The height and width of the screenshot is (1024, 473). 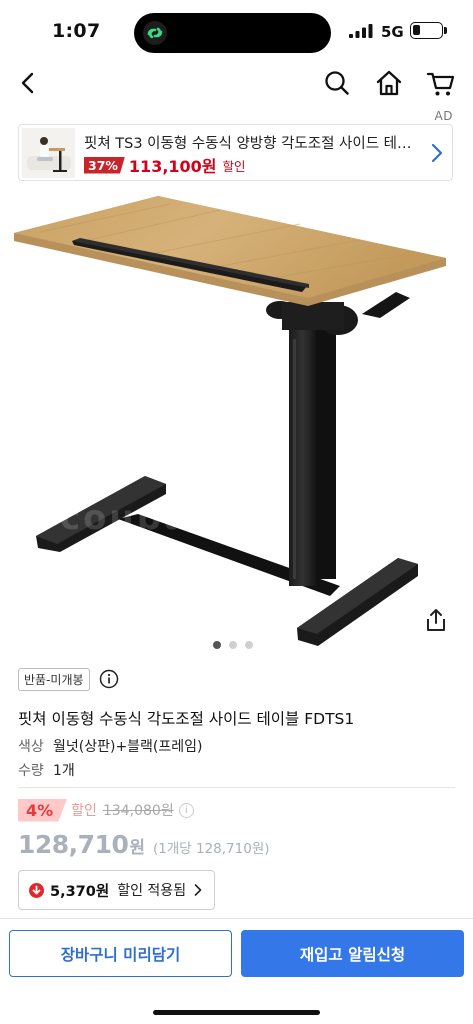 What do you see at coordinates (236, 85) in the screenshot?
I see `top-nav` at bounding box center [236, 85].